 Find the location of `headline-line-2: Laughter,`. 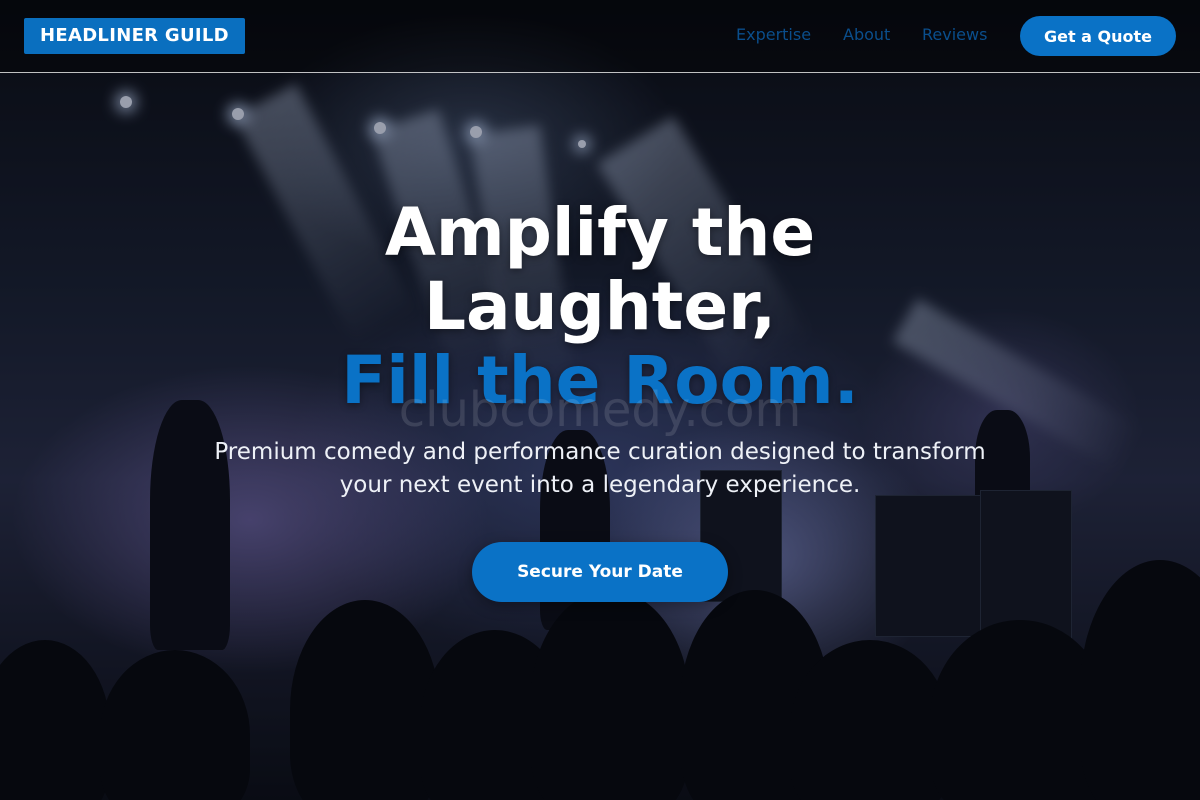

headline-line-2: Laughter, is located at coordinates (600, 306).